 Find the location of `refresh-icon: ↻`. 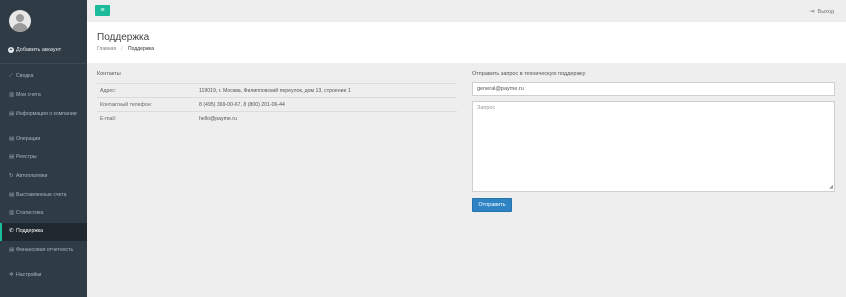

refresh-icon: ↻ is located at coordinates (11, 176).